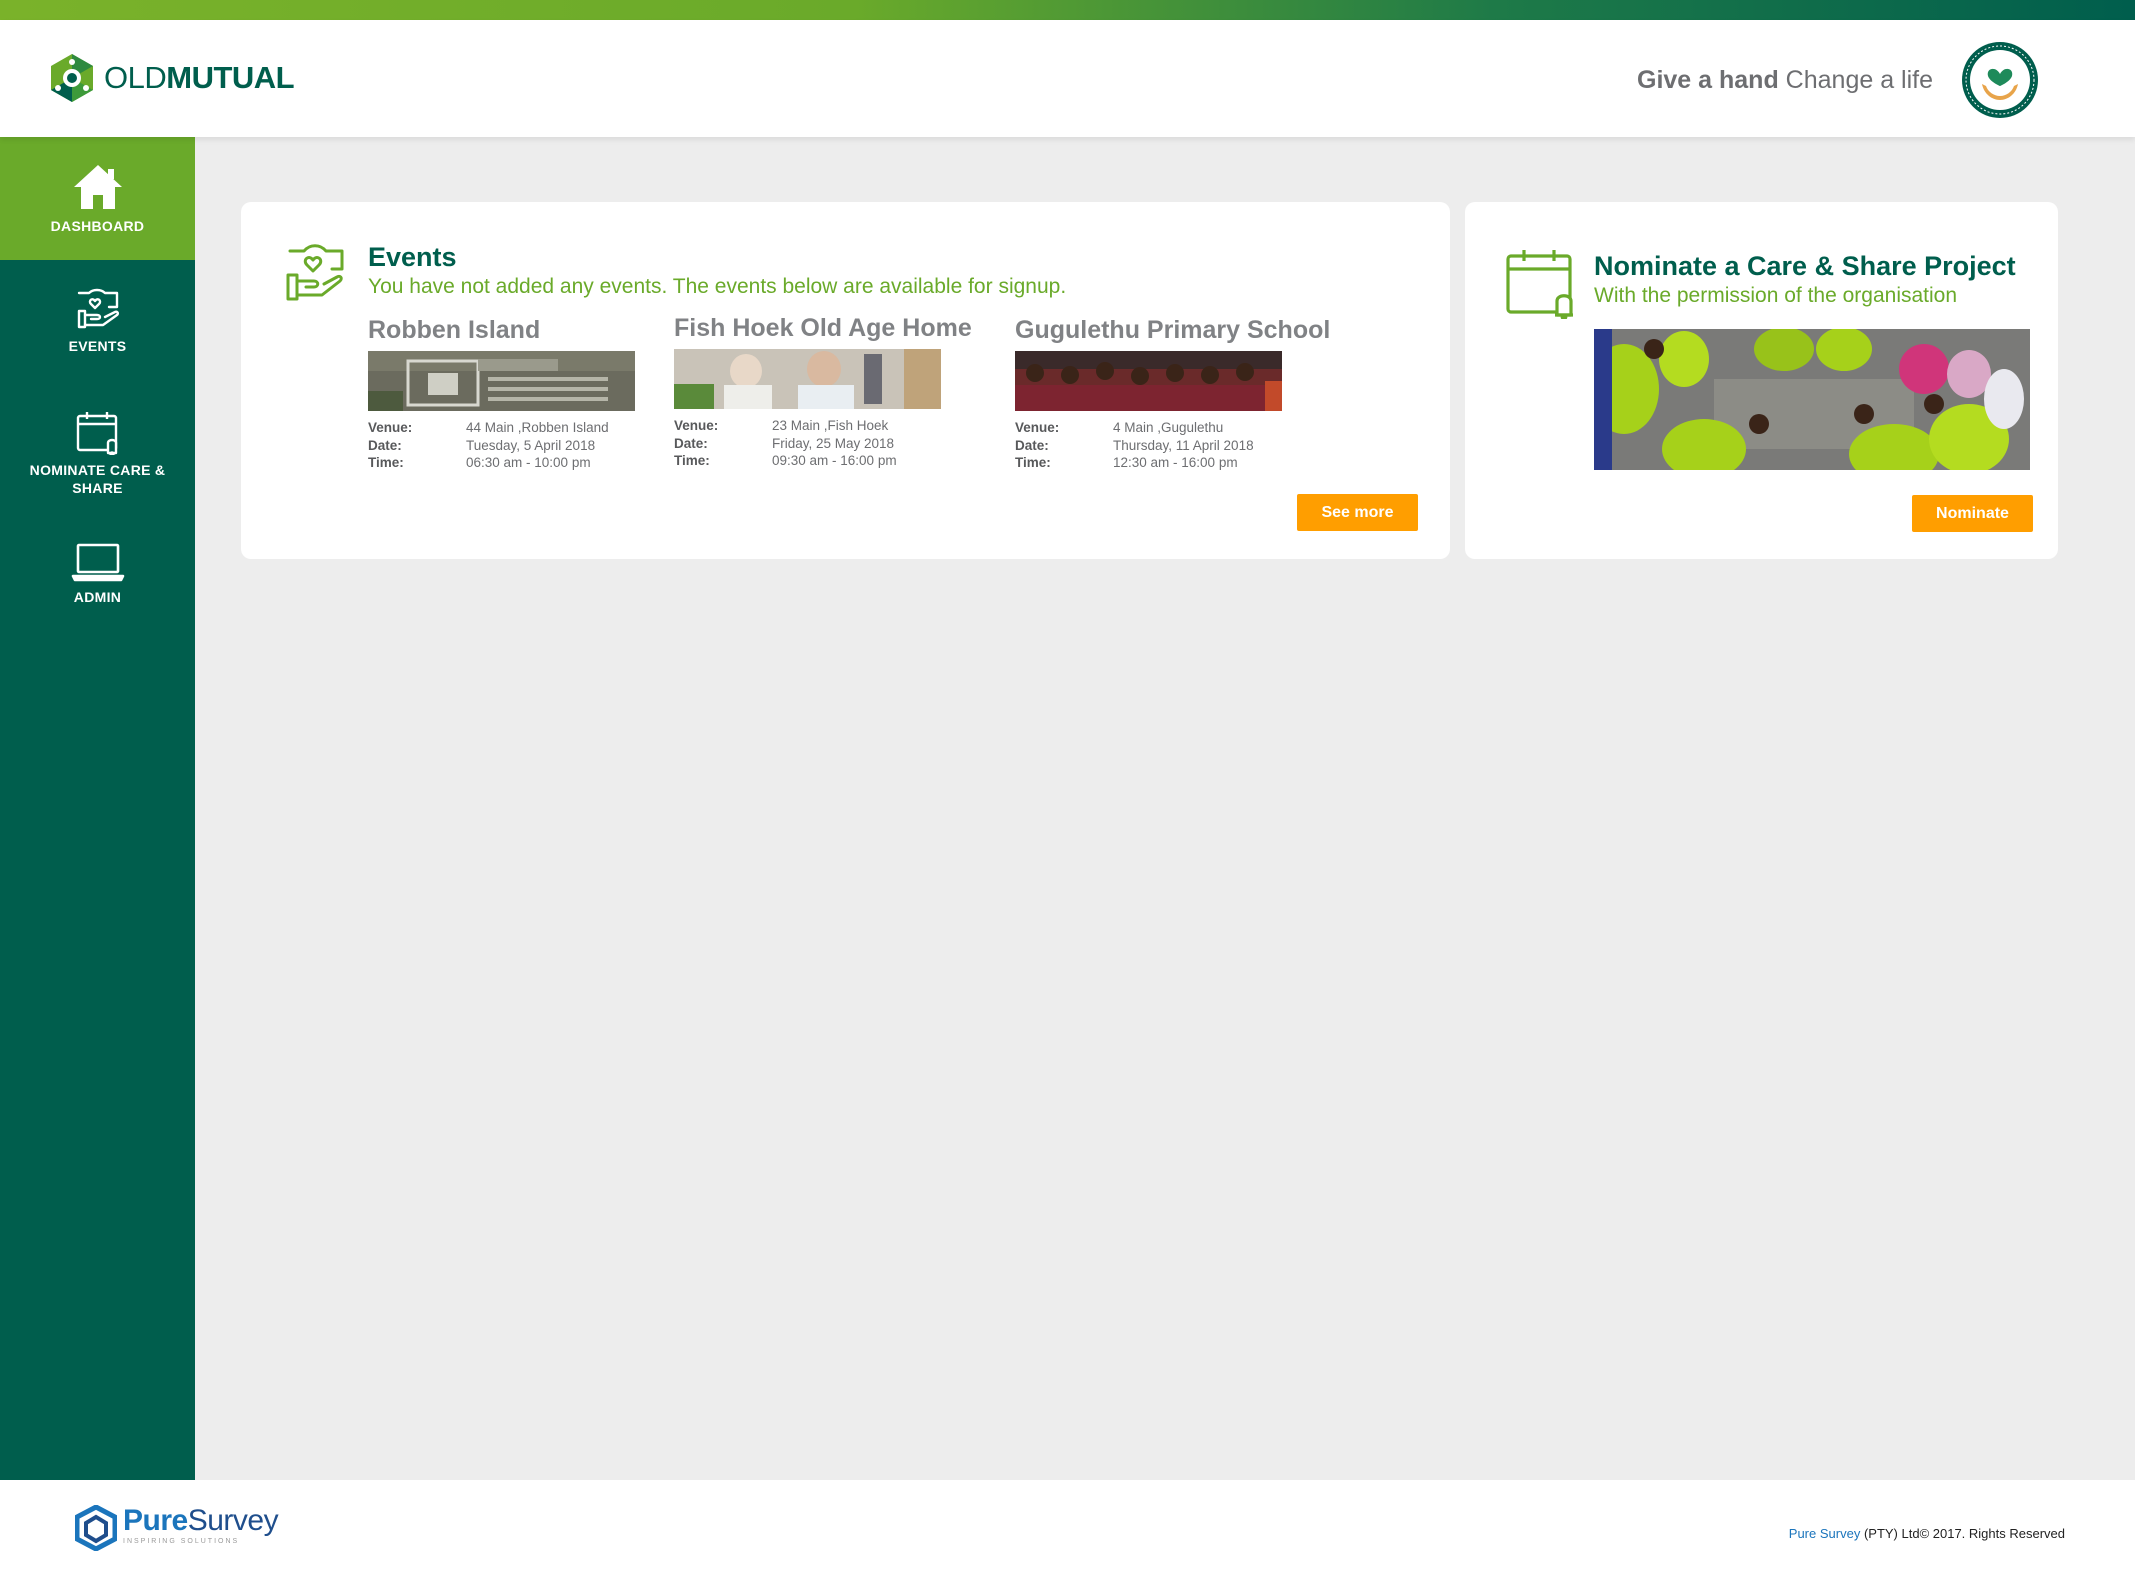 Image resolution: width=2135 pixels, height=1584 pixels. Describe the element at coordinates (97, 335) in the screenshot. I see `sidebar-item-events: EVENTS` at that location.